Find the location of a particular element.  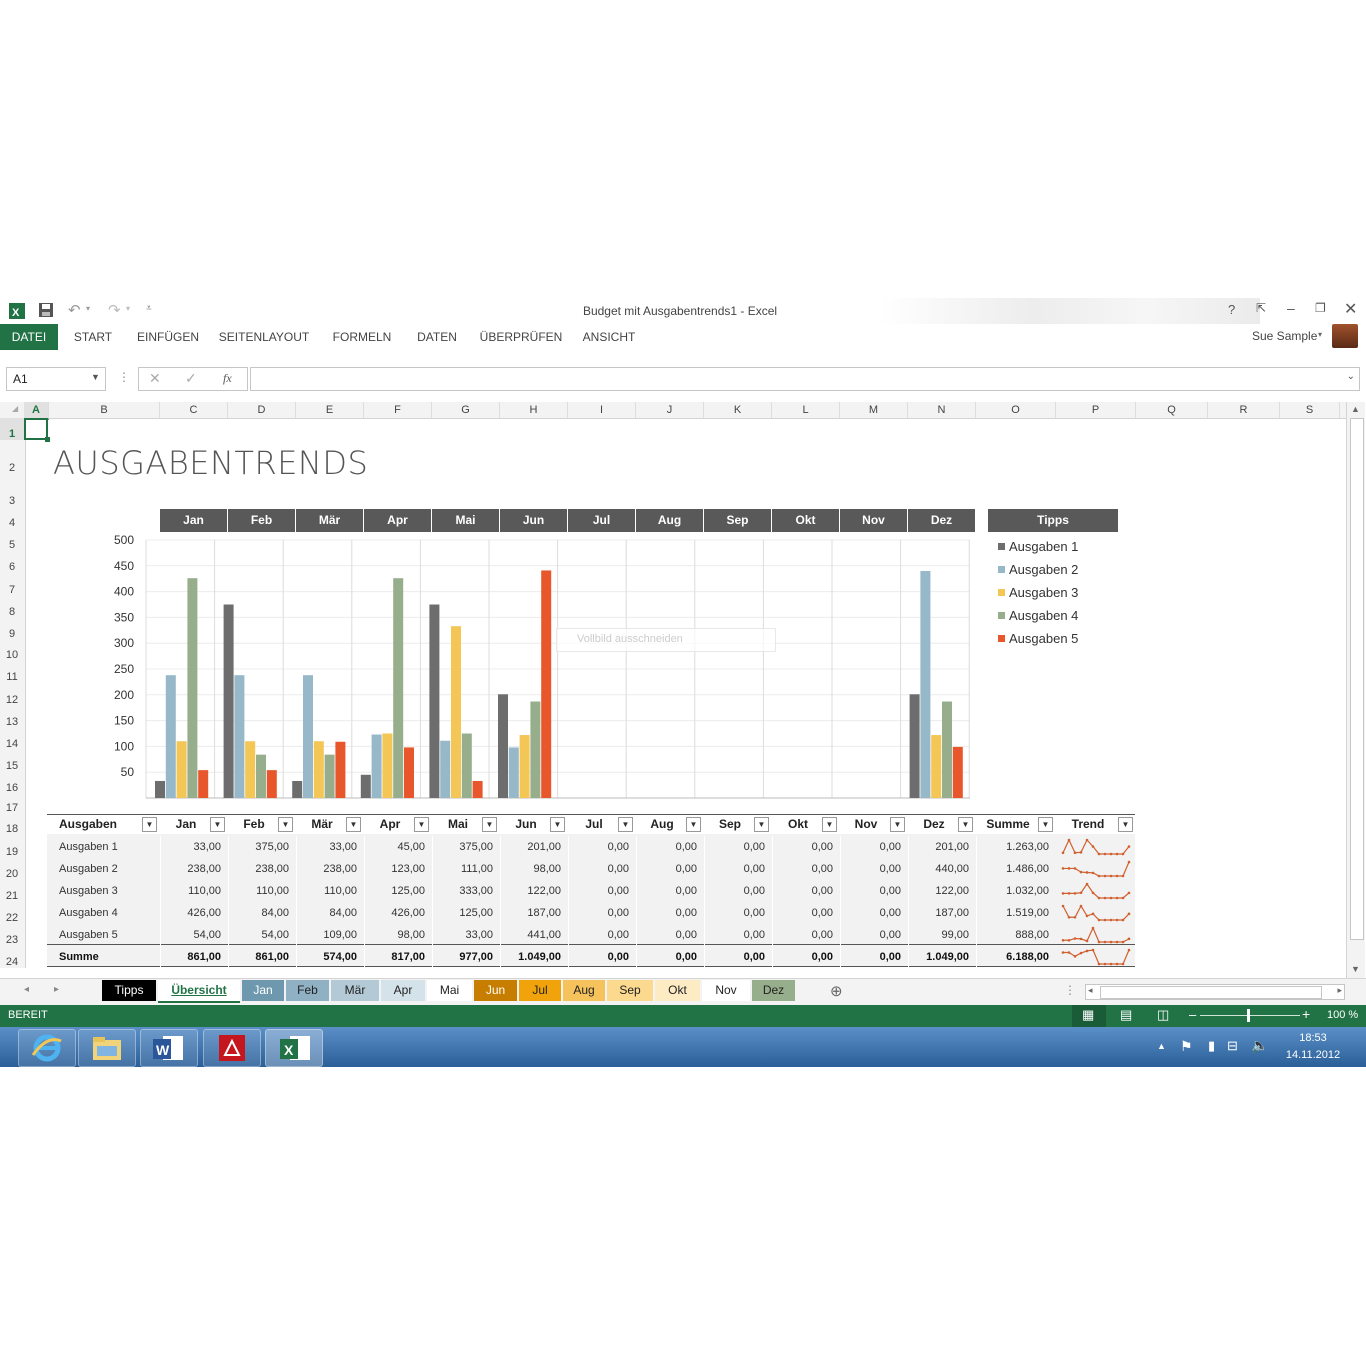

column-header-s: S is located at coordinates (1310, 410).